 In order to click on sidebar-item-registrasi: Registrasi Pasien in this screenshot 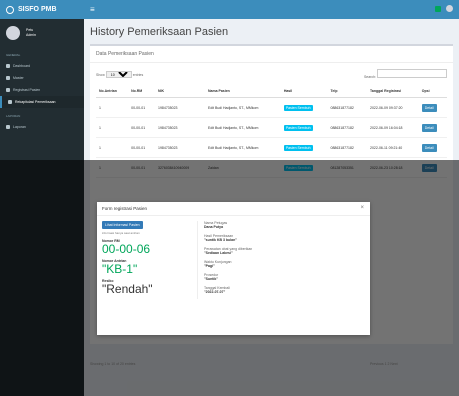, I will do `click(42, 90)`.